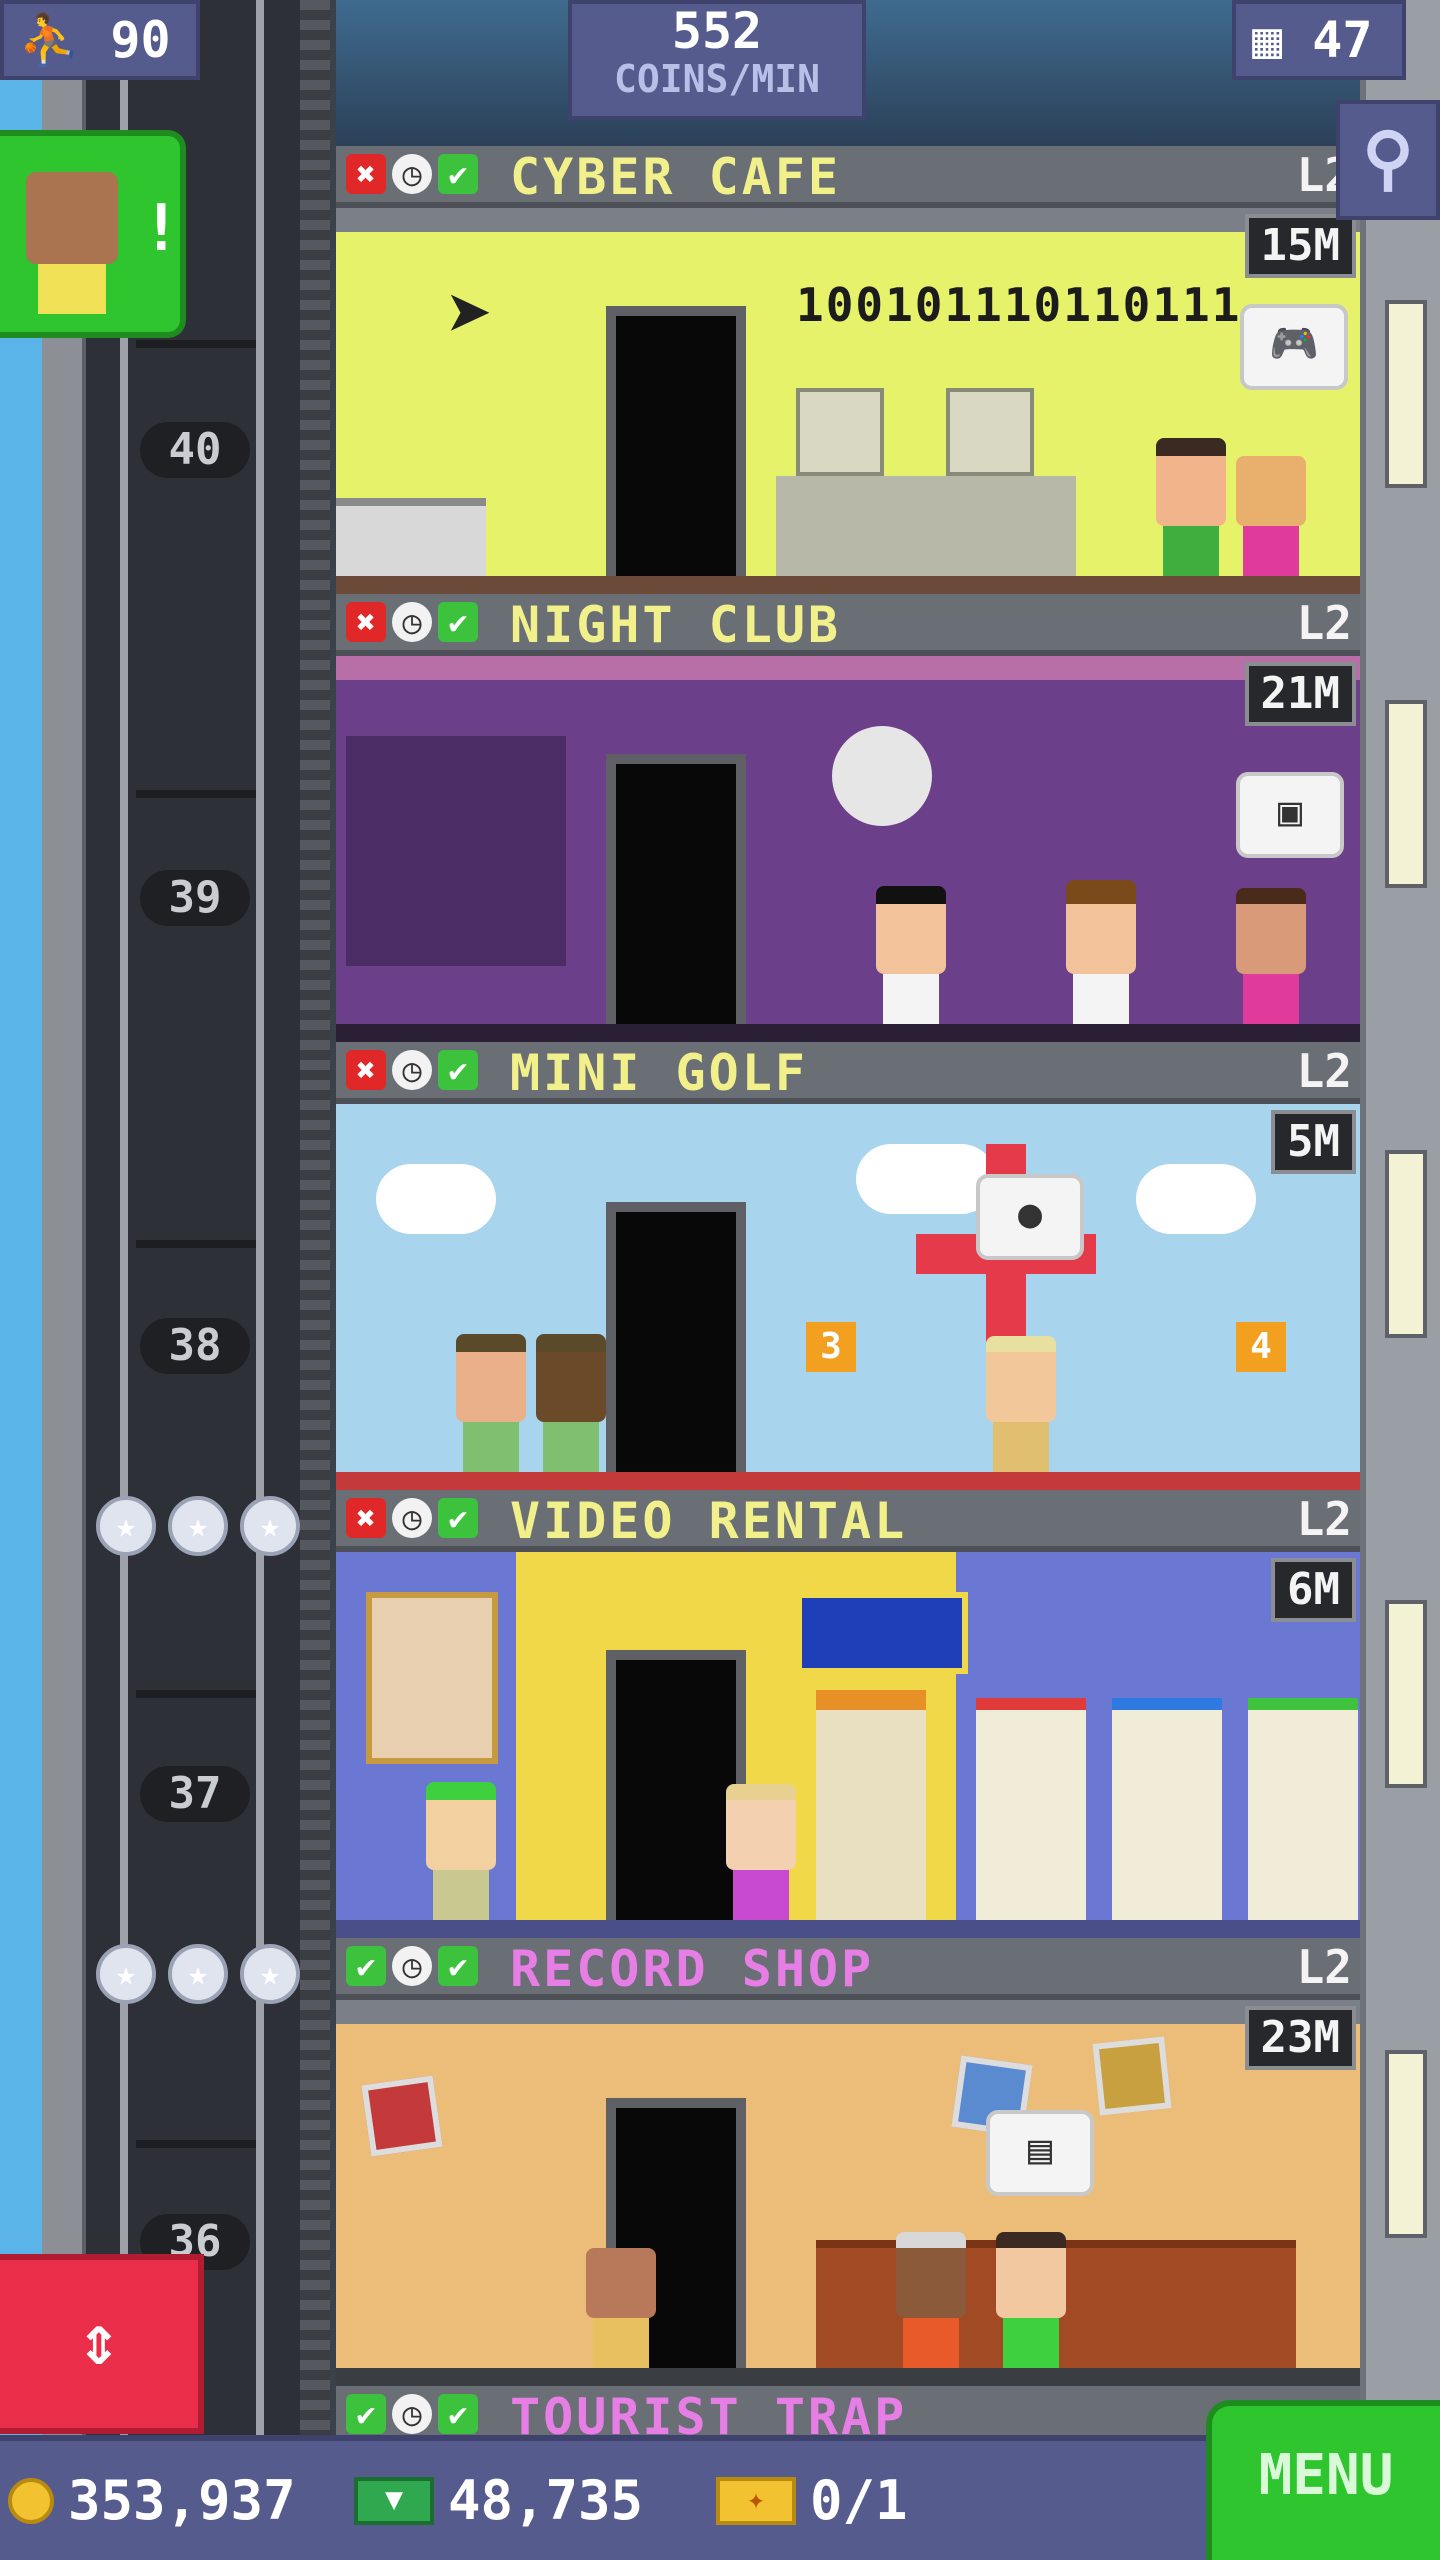  Describe the element at coordinates (882, 776) in the screenshot. I see `disco-ball` at that location.